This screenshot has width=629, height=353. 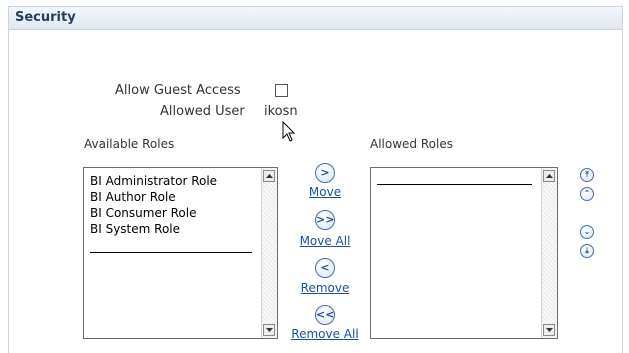 What do you see at coordinates (549, 253) in the screenshot?
I see `allowed-scrollbar` at bounding box center [549, 253].